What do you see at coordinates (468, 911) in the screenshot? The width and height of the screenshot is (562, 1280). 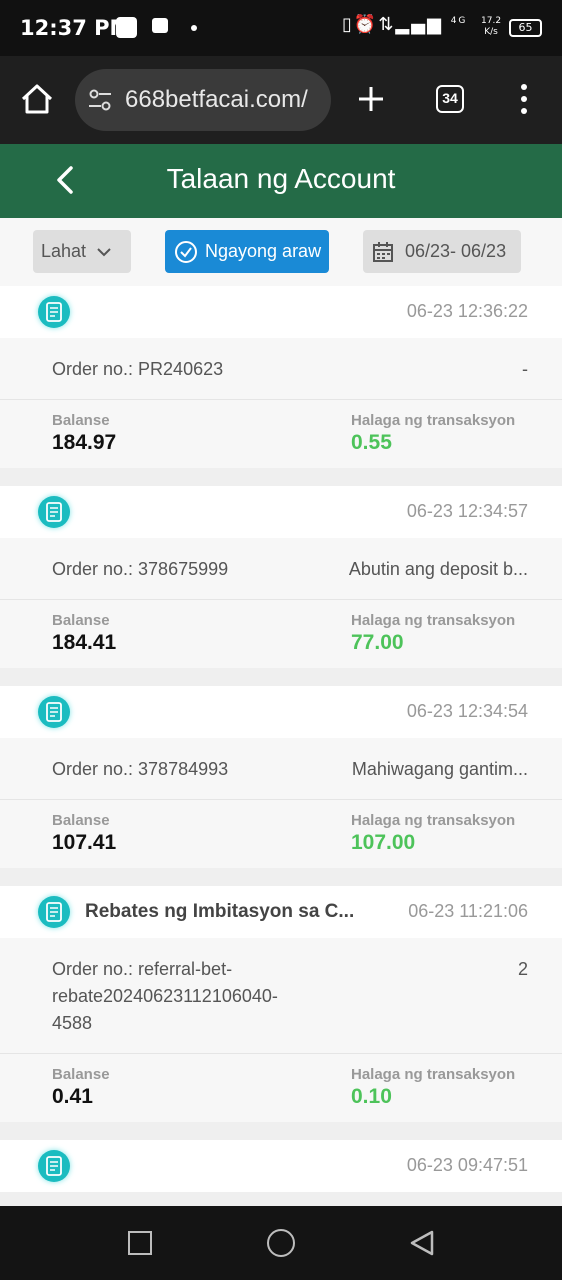 I see `transaction-time: 06-23 11:21:06` at bounding box center [468, 911].